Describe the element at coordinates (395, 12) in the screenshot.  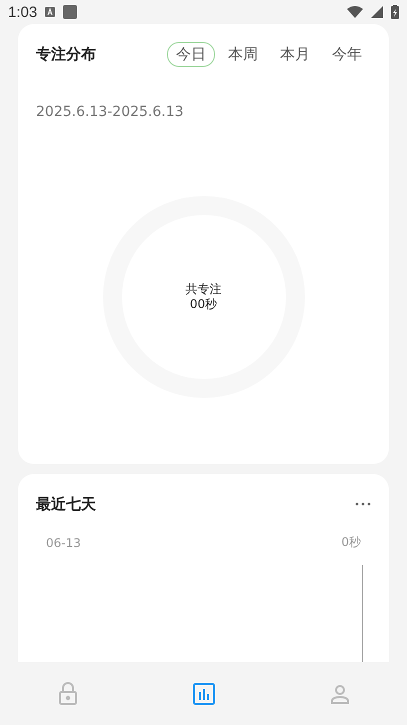
I see `battery-icon` at that location.